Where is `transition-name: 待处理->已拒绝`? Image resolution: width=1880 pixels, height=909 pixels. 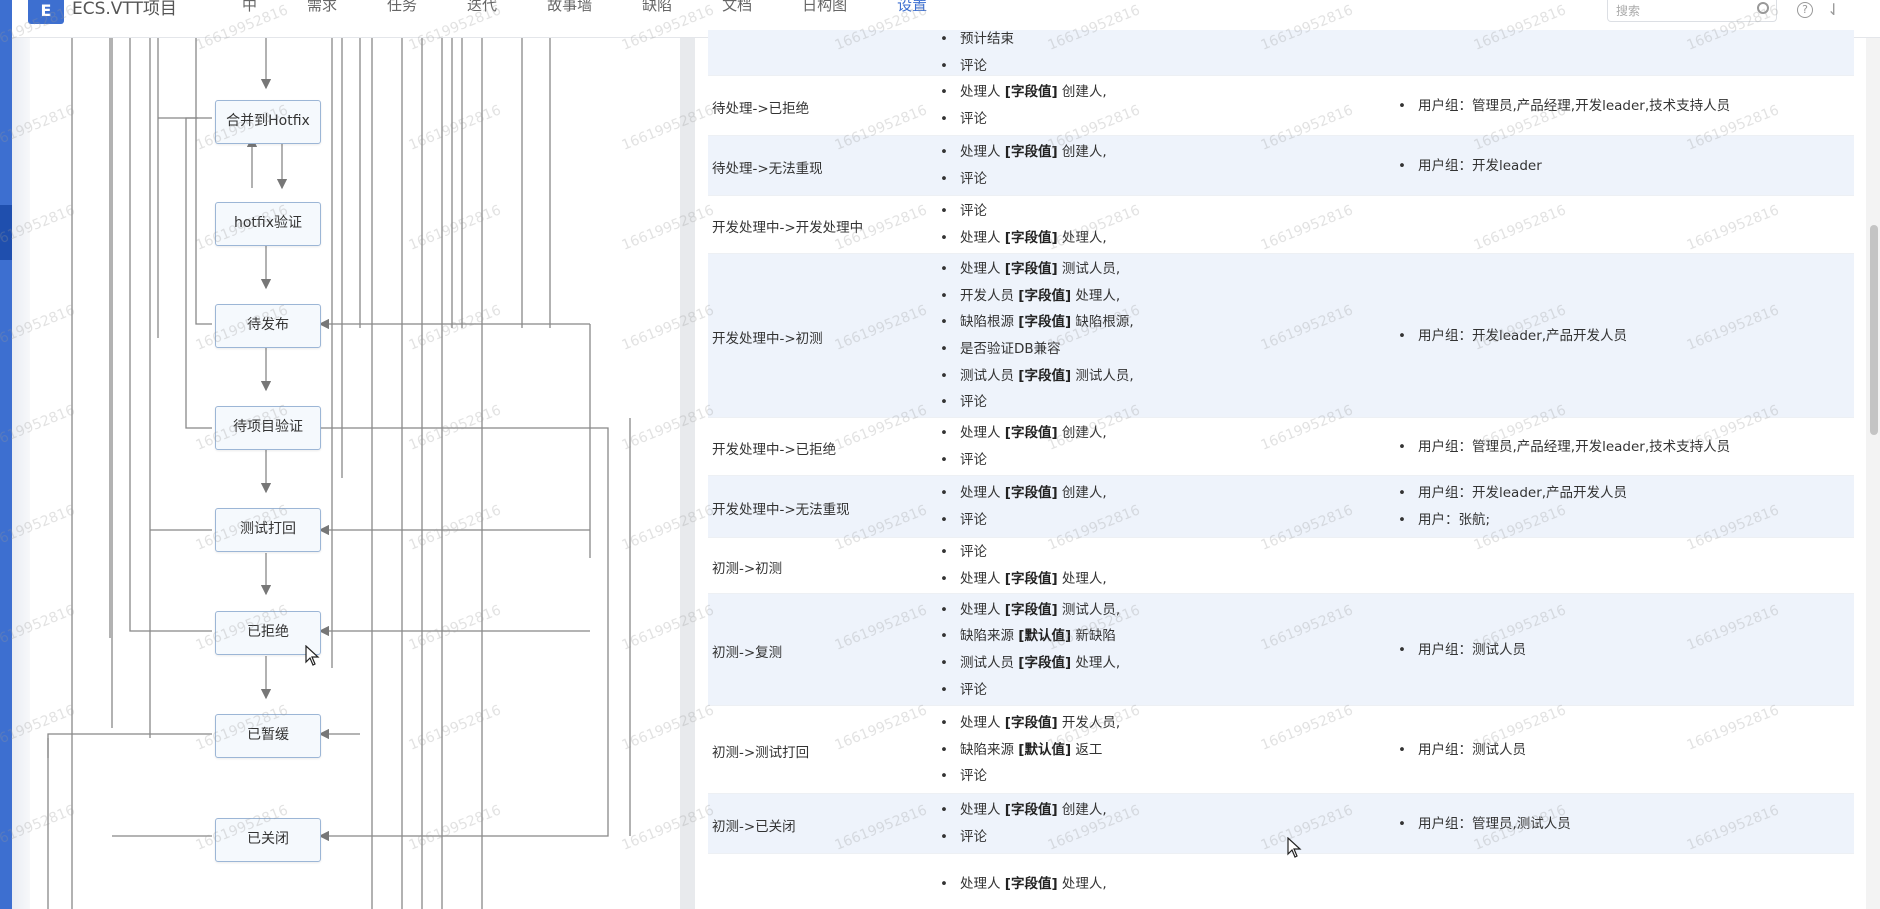
transition-name: 待处理->已拒绝 is located at coordinates (761, 109).